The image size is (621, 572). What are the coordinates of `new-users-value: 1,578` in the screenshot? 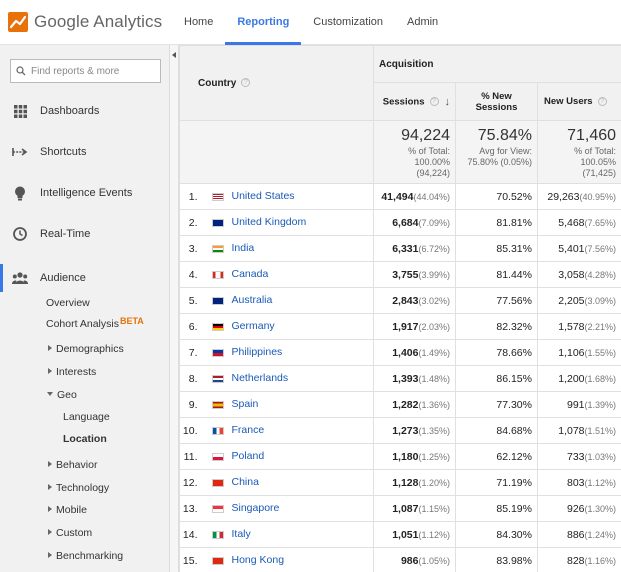 It's located at (571, 326).